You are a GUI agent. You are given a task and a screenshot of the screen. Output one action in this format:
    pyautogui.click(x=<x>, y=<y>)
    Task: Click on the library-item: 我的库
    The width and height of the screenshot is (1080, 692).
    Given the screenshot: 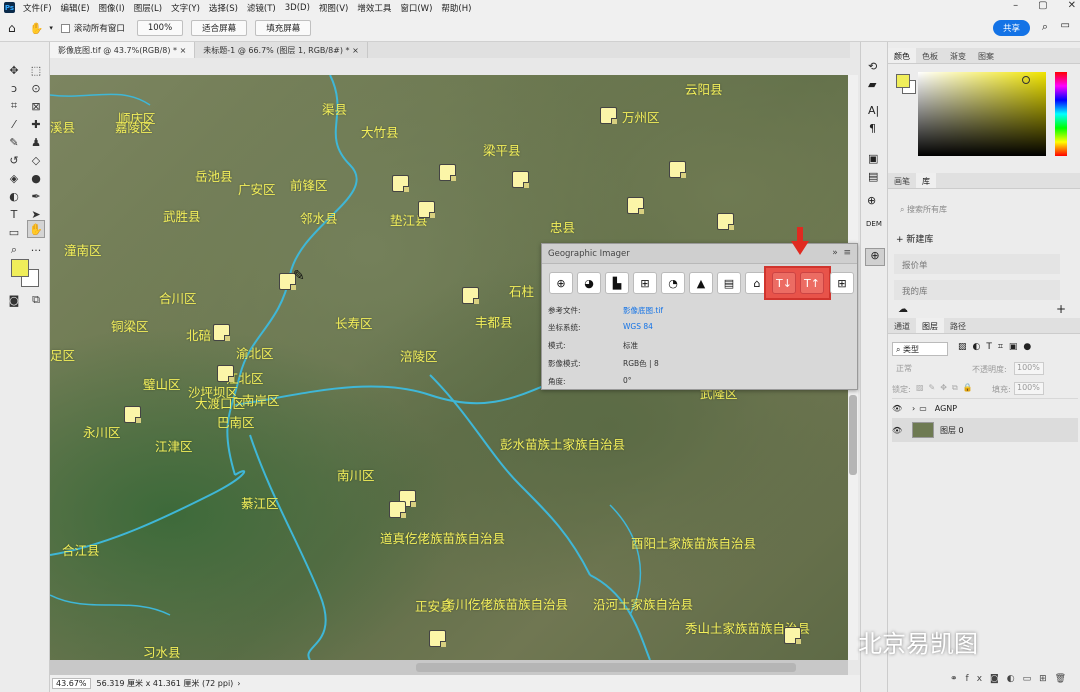 What is the action you would take?
    pyautogui.click(x=977, y=290)
    